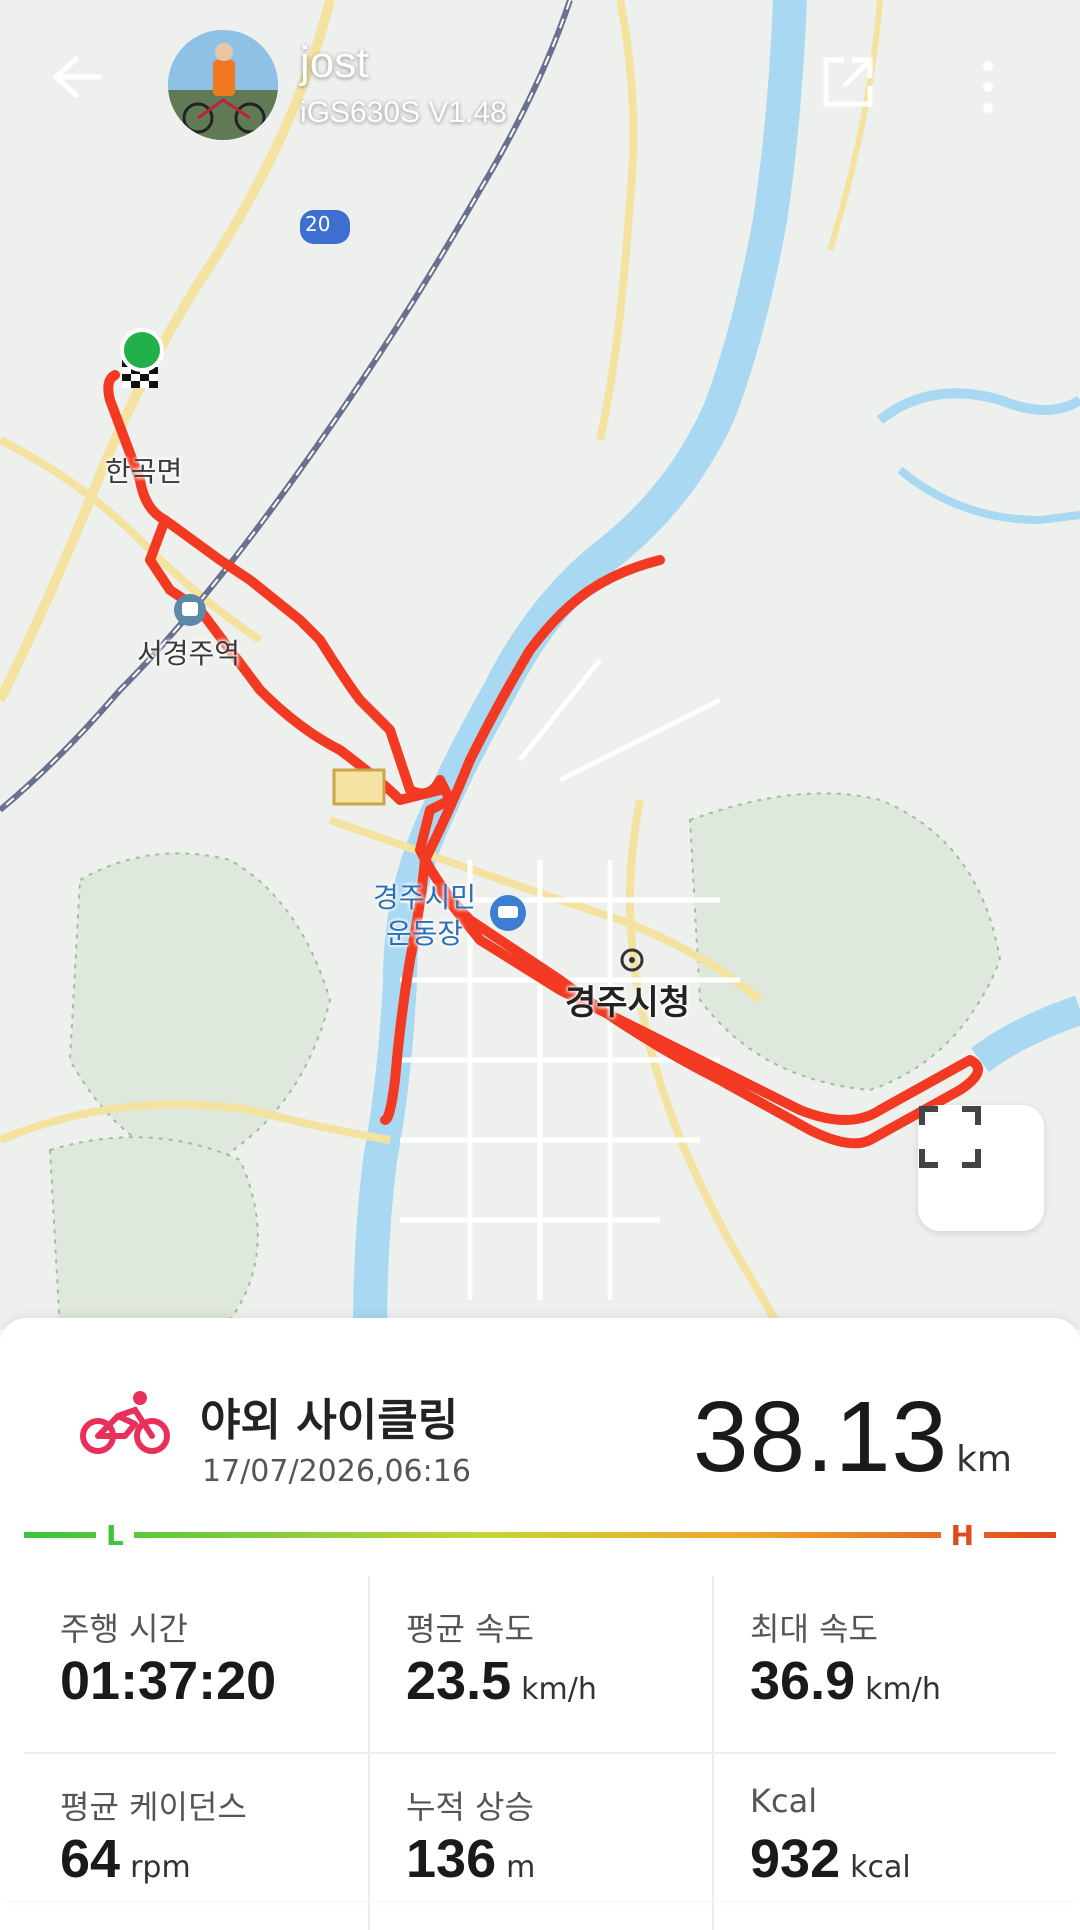  I want to click on avatar-photo, so click(223, 85).